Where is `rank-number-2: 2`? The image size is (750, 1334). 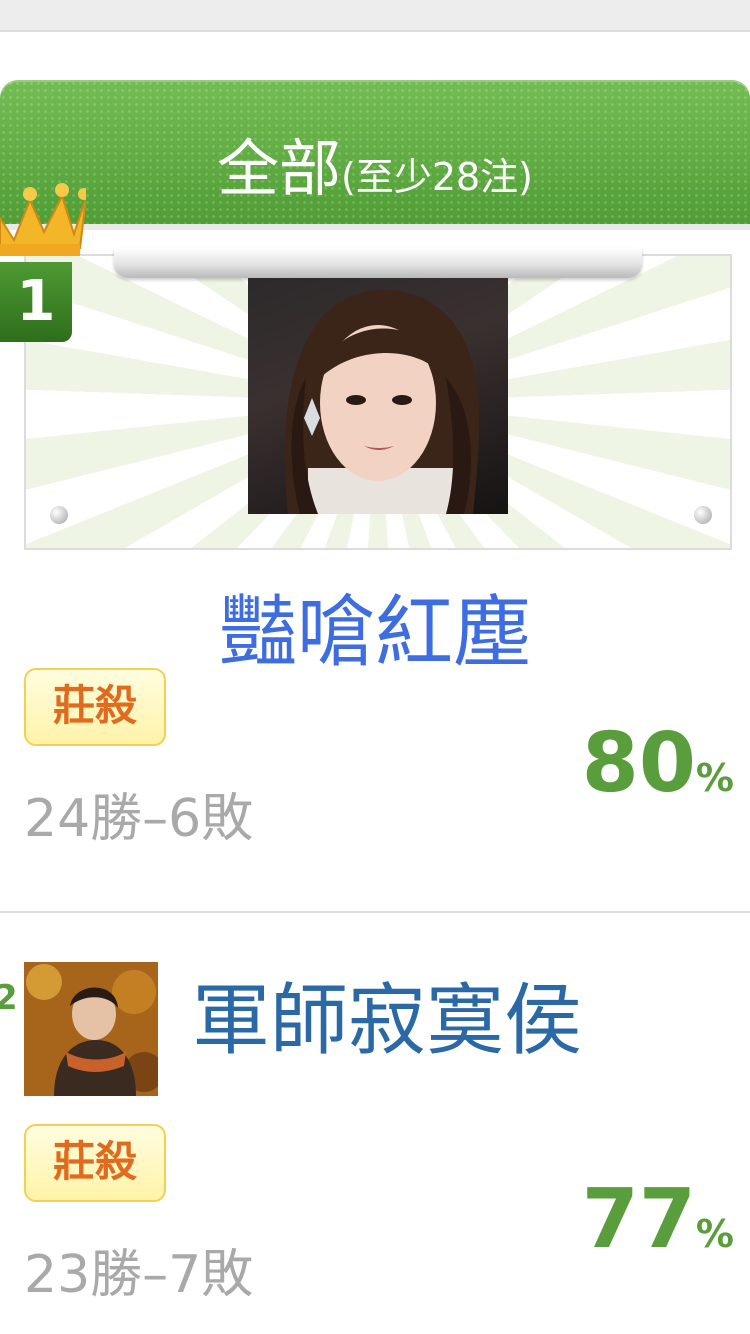
rank-number-2: 2 is located at coordinates (9, 998).